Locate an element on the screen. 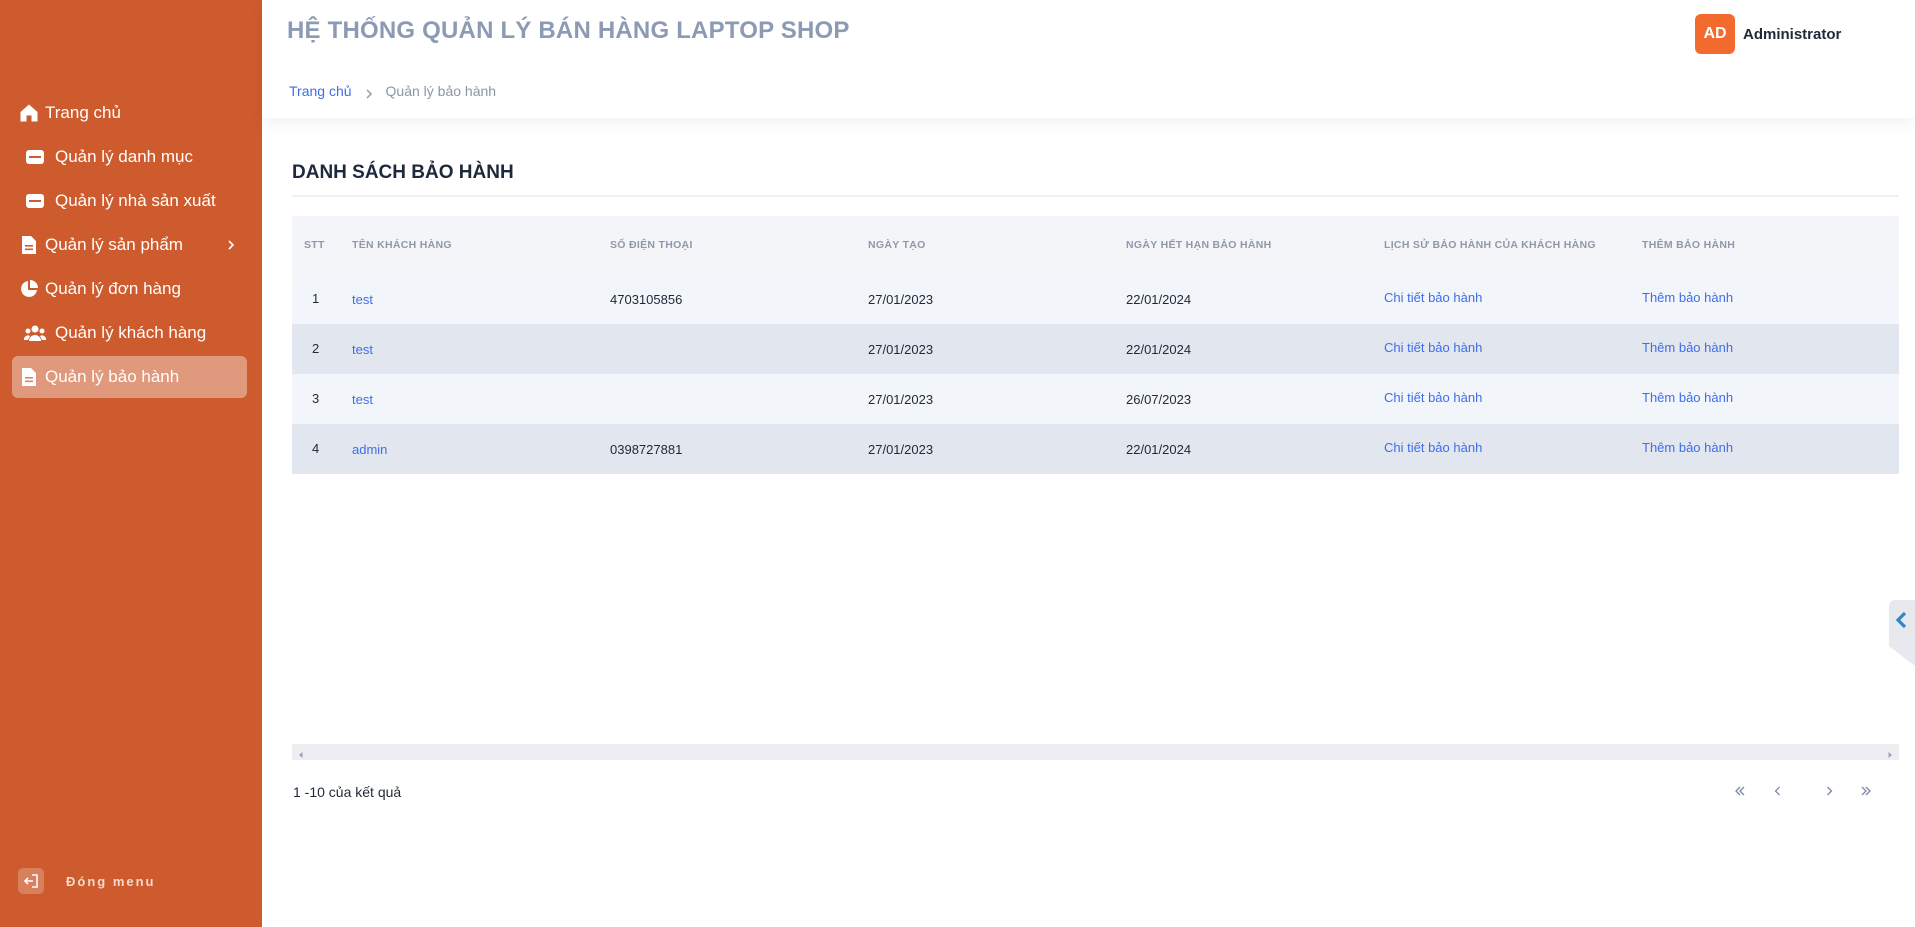 This screenshot has height=927, width=1915. users-icon is located at coordinates (35, 333).